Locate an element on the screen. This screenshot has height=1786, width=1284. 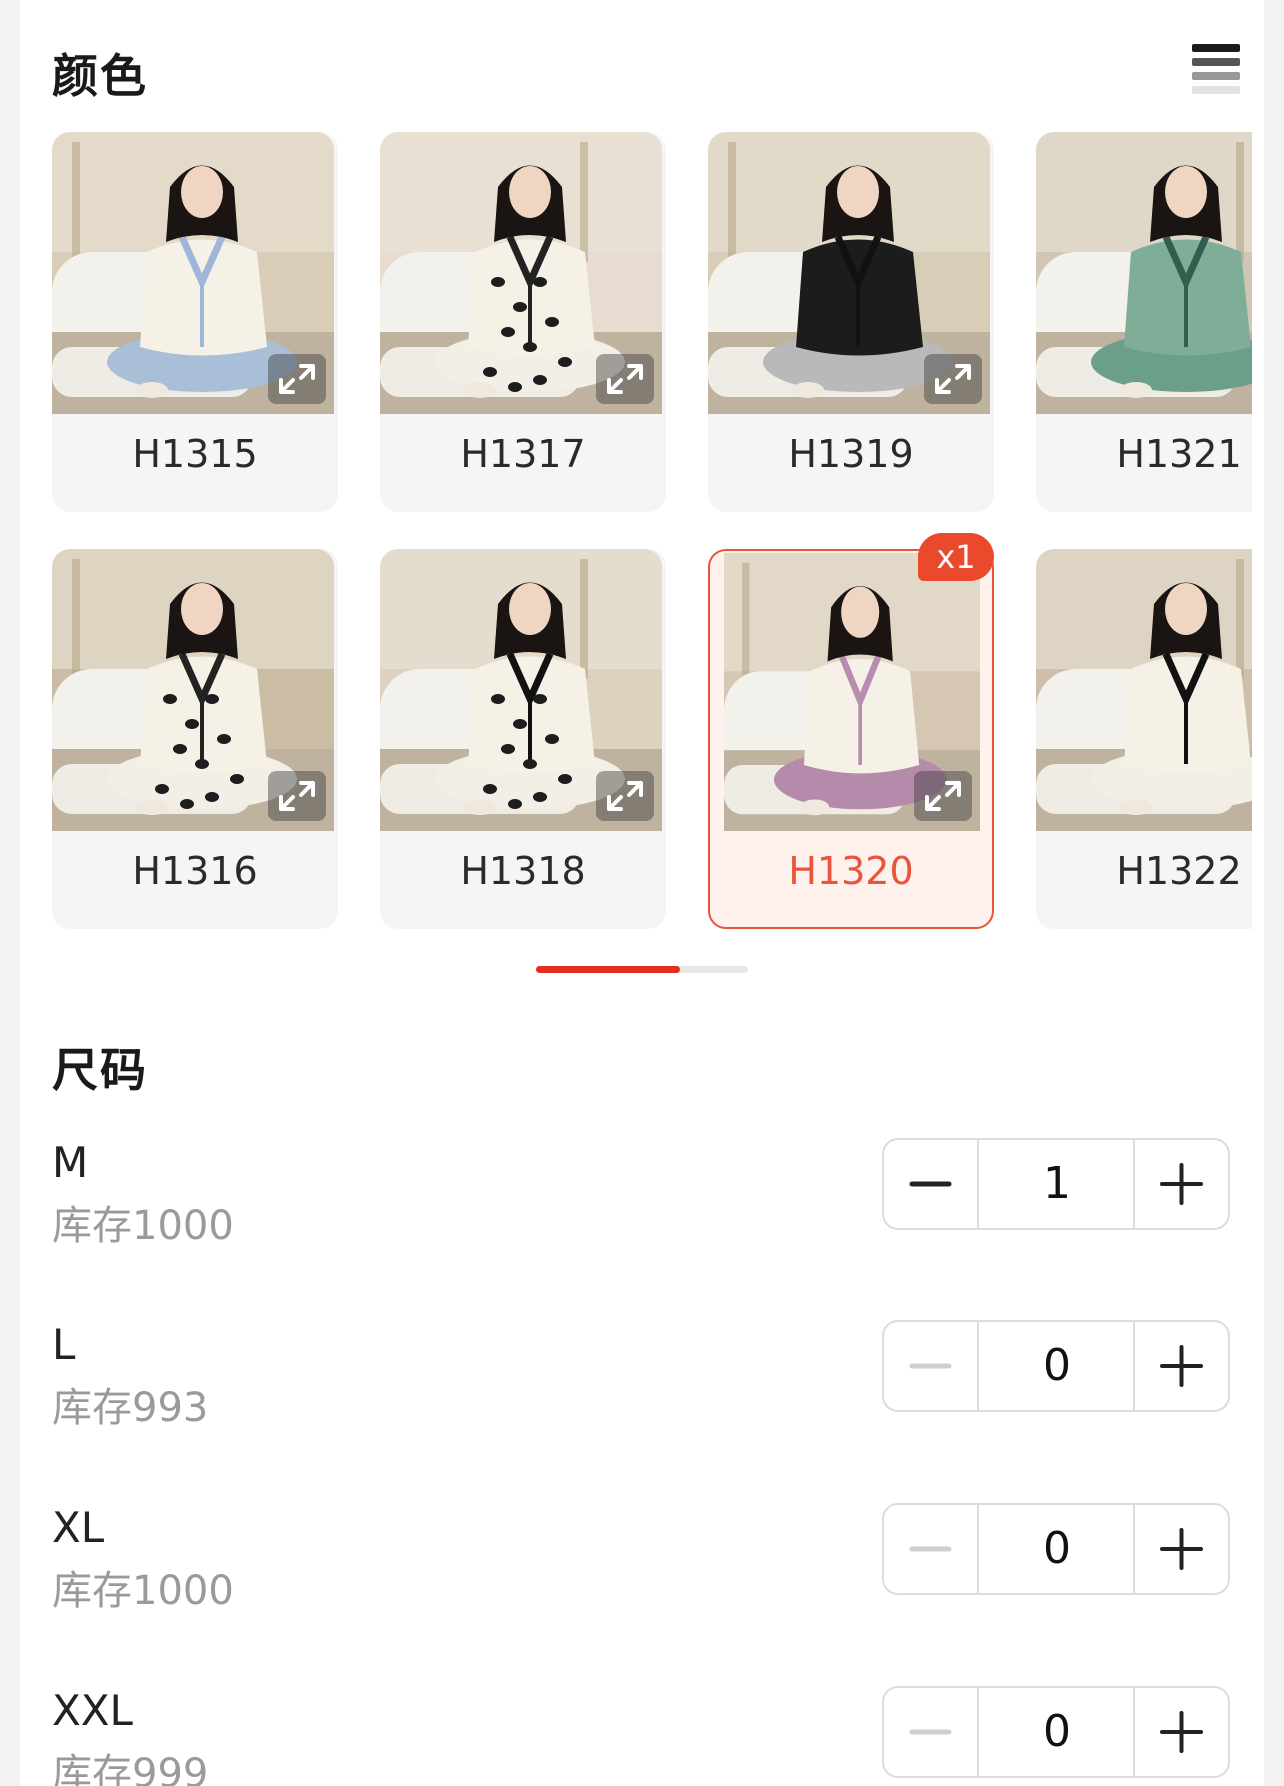
size-name: XL is located at coordinates (78, 1527).